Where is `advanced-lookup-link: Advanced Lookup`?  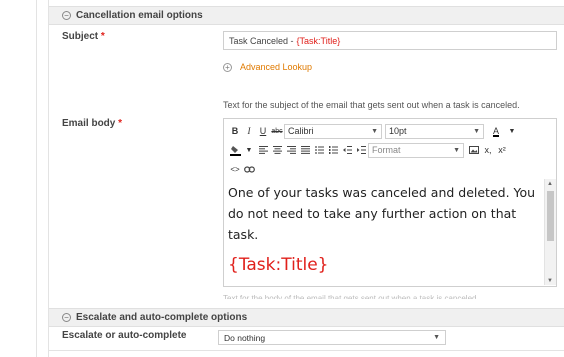 advanced-lookup-link: Advanced Lookup is located at coordinates (276, 67).